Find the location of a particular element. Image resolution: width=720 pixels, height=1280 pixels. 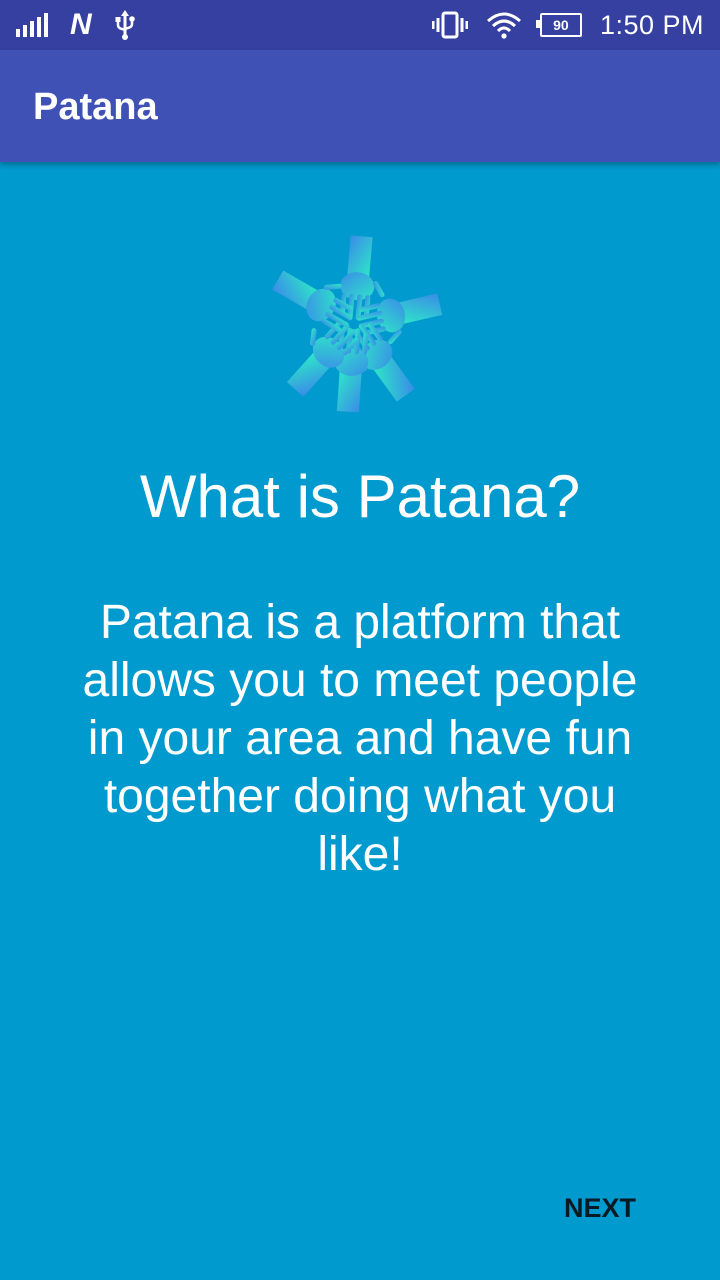

signal-icon is located at coordinates (32, 25).